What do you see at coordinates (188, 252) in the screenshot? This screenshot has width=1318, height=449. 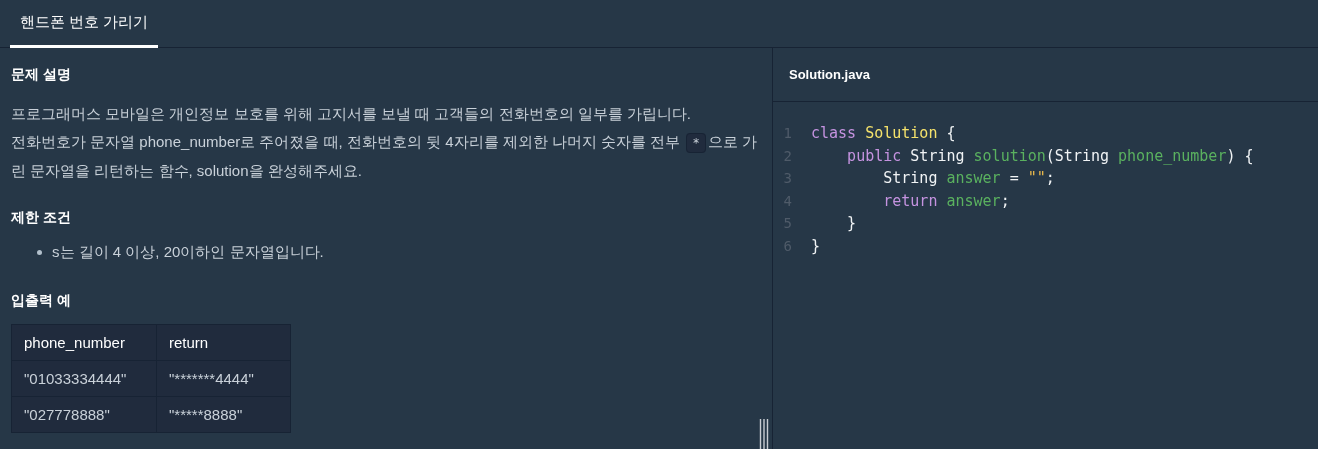 I see `constraint-text: s는 길이 4 이상, 20이하인 문자열입니다.` at bounding box center [188, 252].